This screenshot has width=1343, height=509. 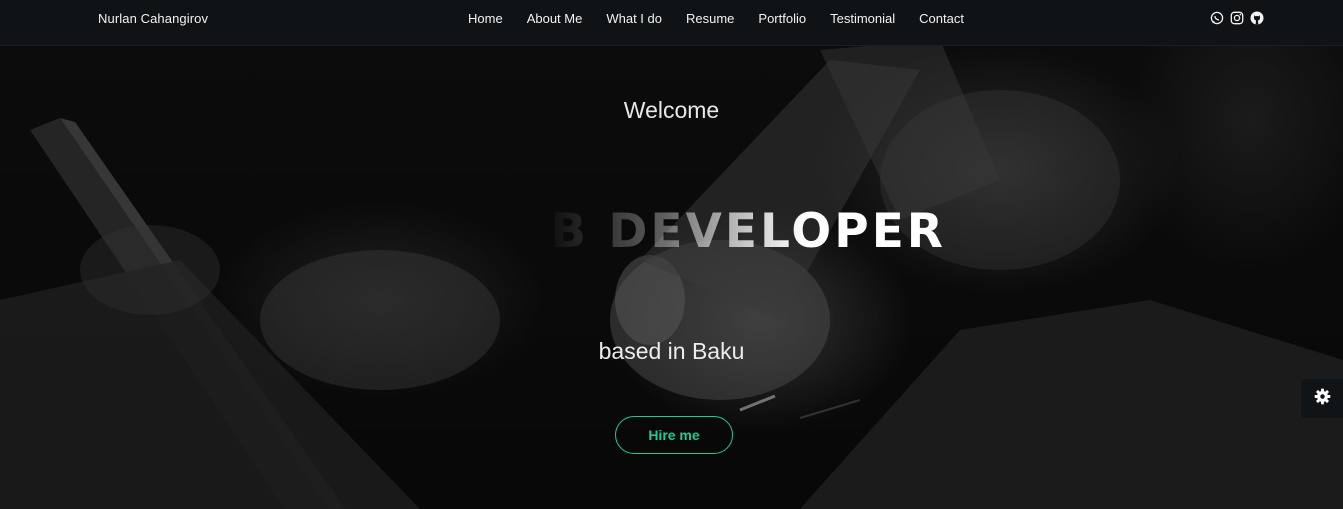 I want to click on settings-toggle, so click(x=1322, y=398).